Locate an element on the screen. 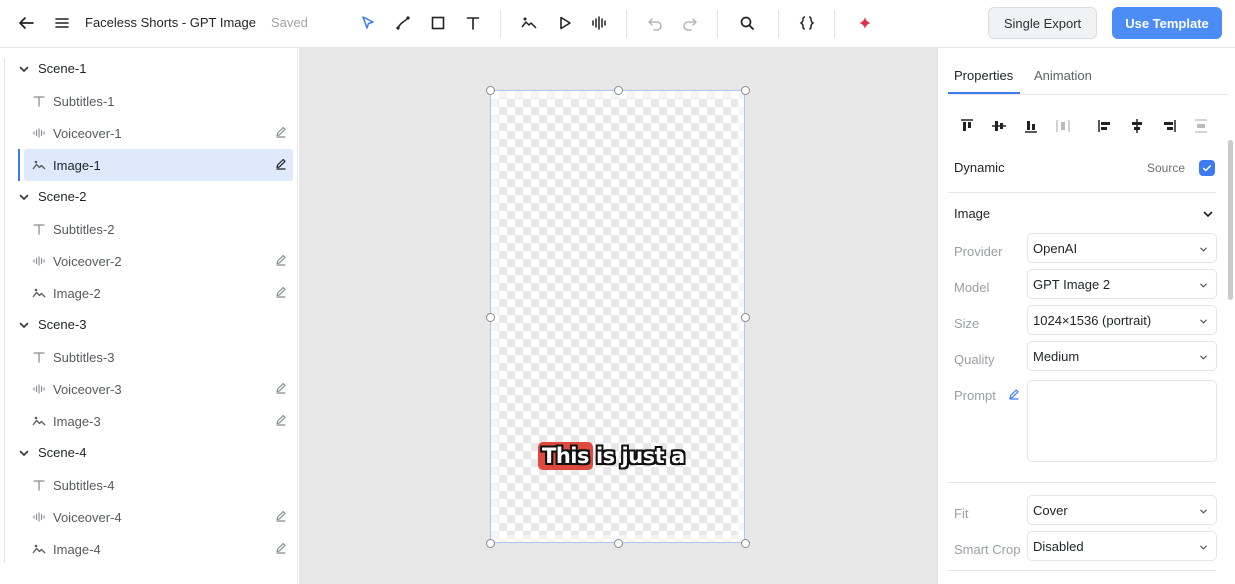 The height and width of the screenshot is (584, 1235). distribute-horizontal-icon is located at coordinates (1063, 126).